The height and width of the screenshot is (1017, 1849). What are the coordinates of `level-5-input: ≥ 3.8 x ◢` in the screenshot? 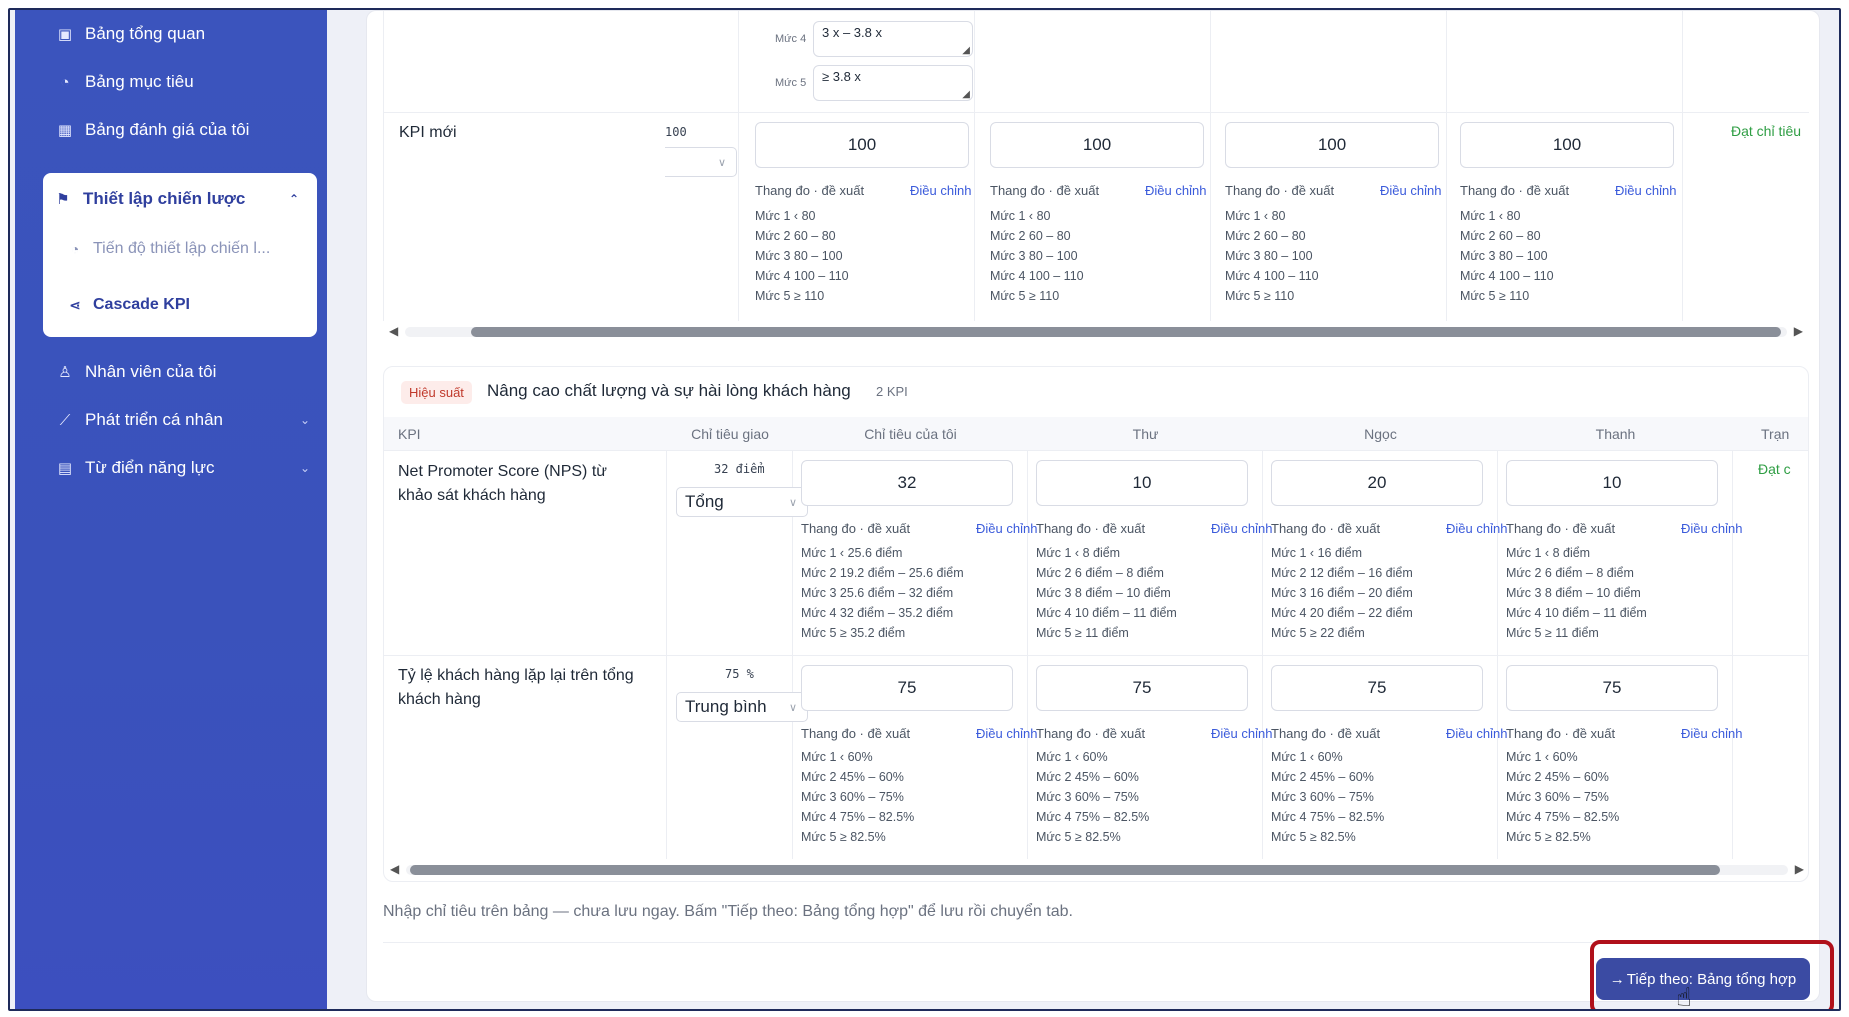 It's located at (893, 83).